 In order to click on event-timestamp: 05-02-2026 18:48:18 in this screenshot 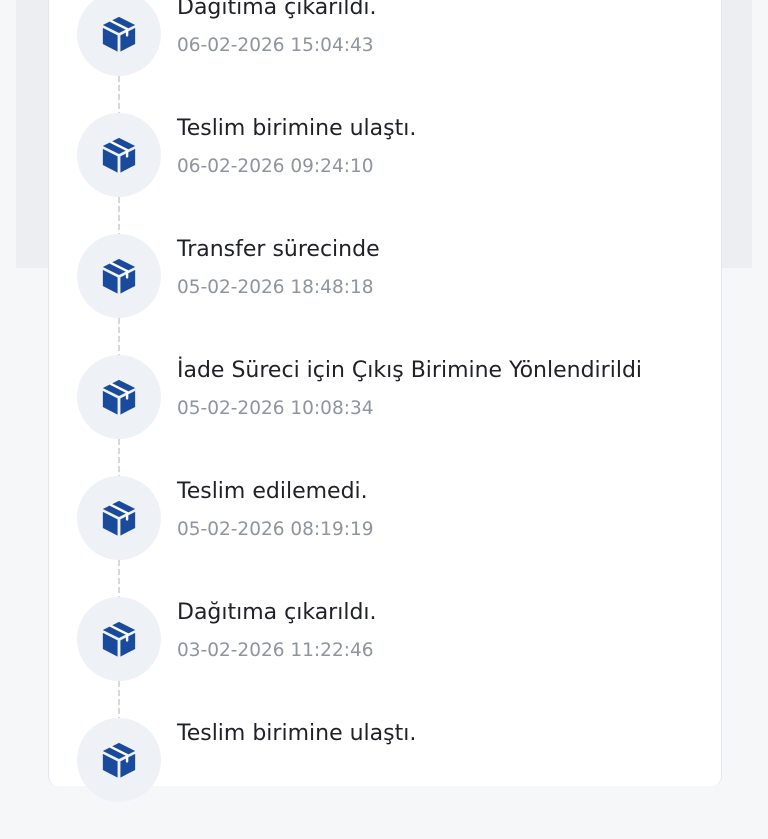, I will do `click(275, 287)`.